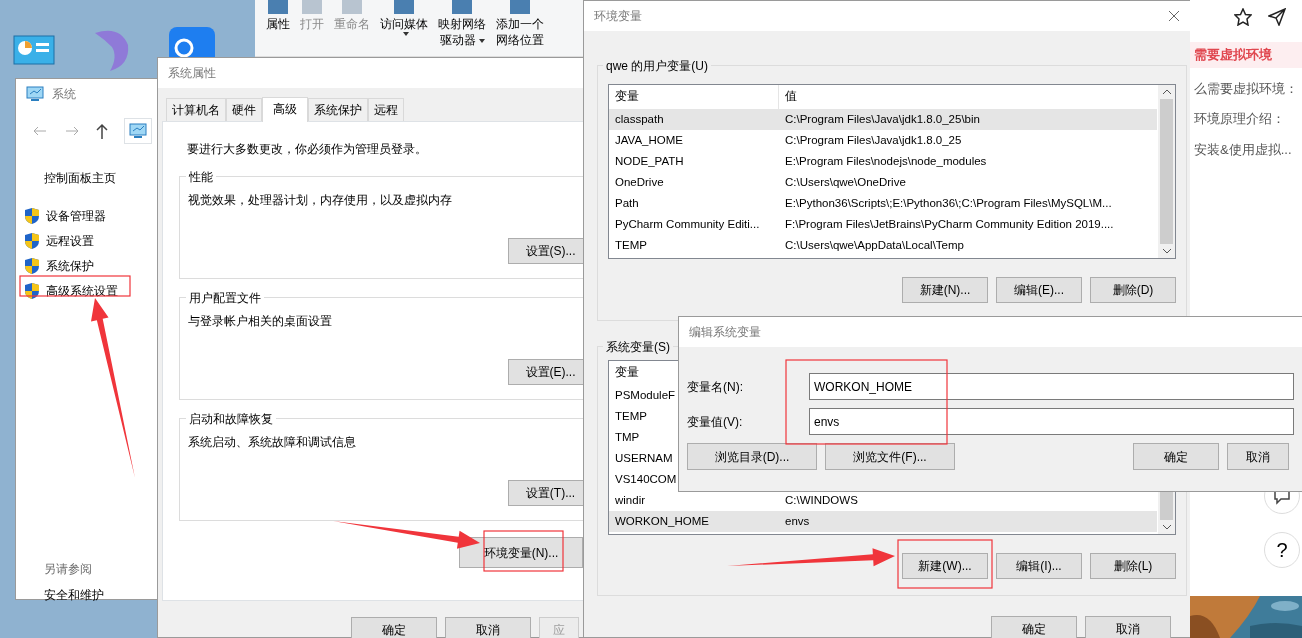  What do you see at coordinates (883, 521) in the screenshot?
I see `list-row: WORKON_HOME envs` at bounding box center [883, 521].